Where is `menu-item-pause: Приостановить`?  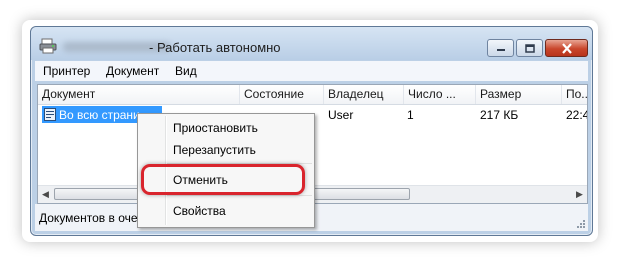 menu-item-pause: Приостановить is located at coordinates (215, 128).